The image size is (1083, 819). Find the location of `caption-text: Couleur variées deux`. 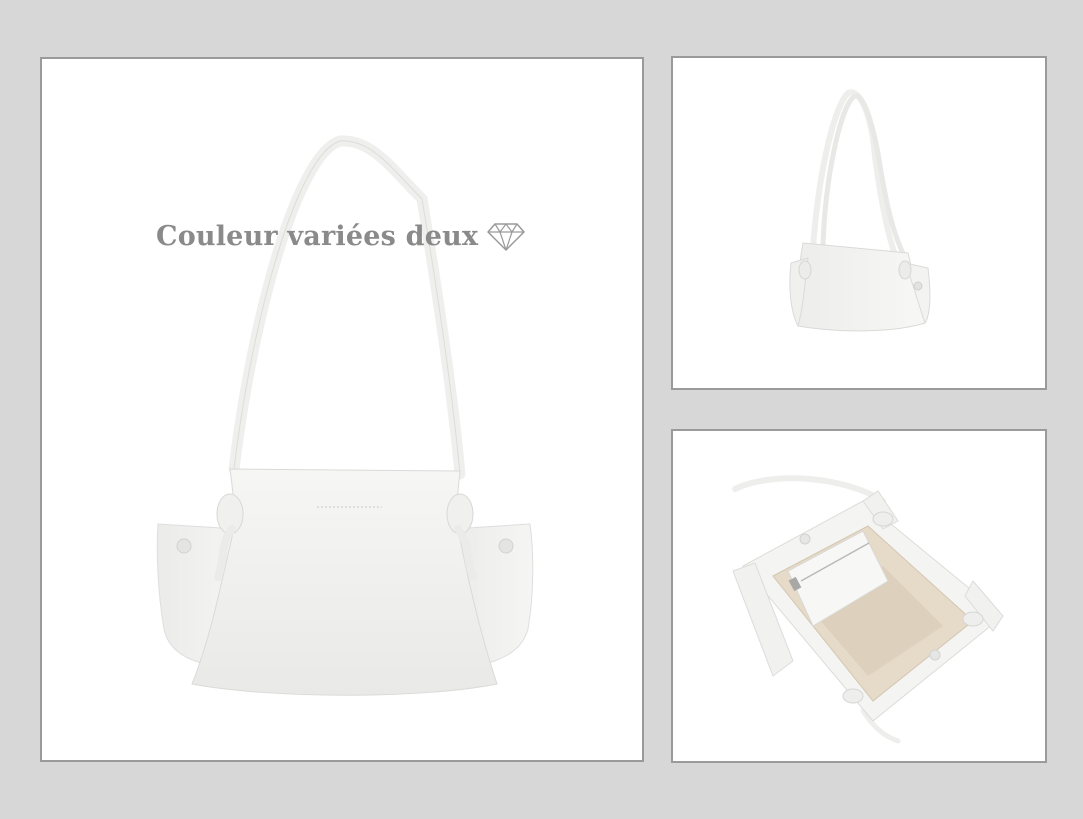

caption-text: Couleur variées deux is located at coordinates (317, 236).